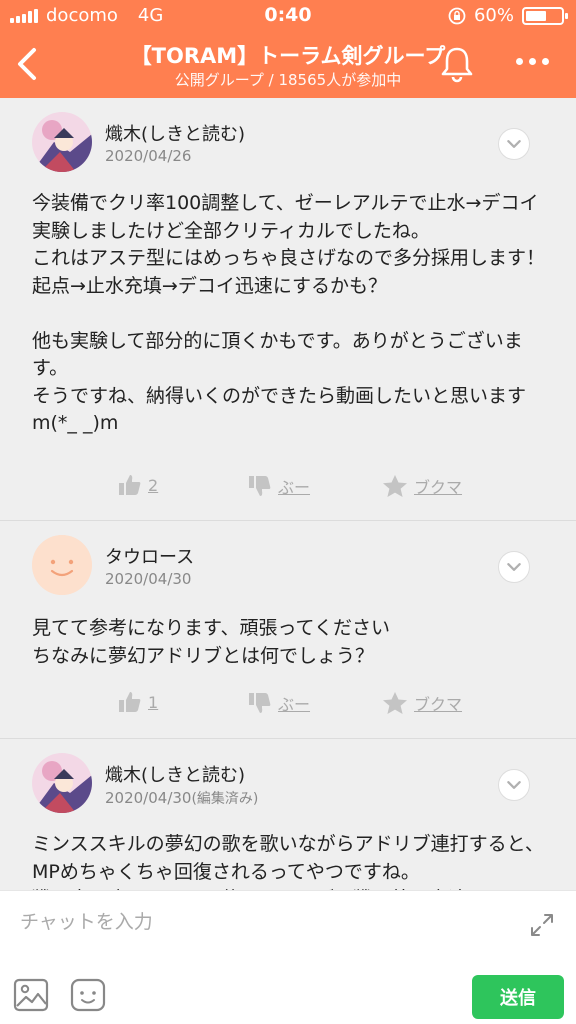 Image resolution: width=576 pixels, height=1024 pixels. I want to click on like-count: 2, so click(153, 485).